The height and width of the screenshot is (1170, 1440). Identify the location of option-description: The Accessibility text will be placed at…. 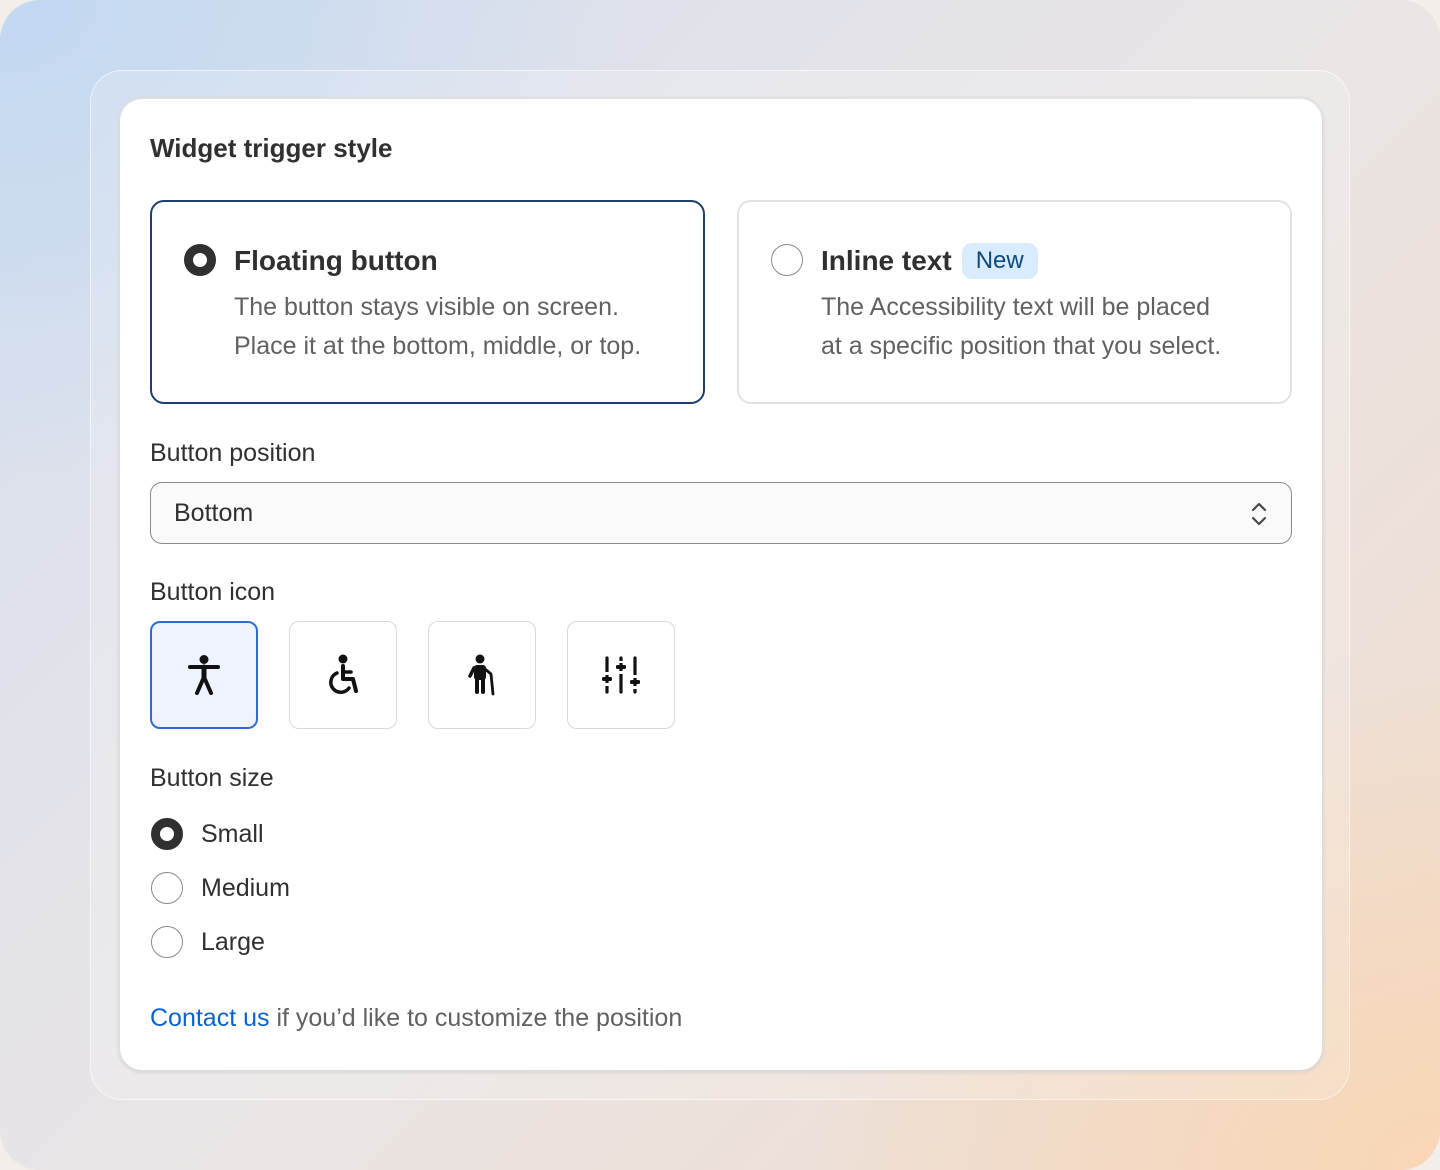
(1051, 327).